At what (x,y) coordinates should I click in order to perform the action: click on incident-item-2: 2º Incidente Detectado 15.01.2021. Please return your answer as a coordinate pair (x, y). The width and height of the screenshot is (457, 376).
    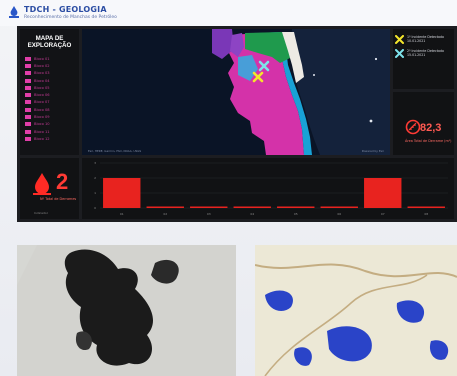
    Looking at the image, I should click on (419, 53).